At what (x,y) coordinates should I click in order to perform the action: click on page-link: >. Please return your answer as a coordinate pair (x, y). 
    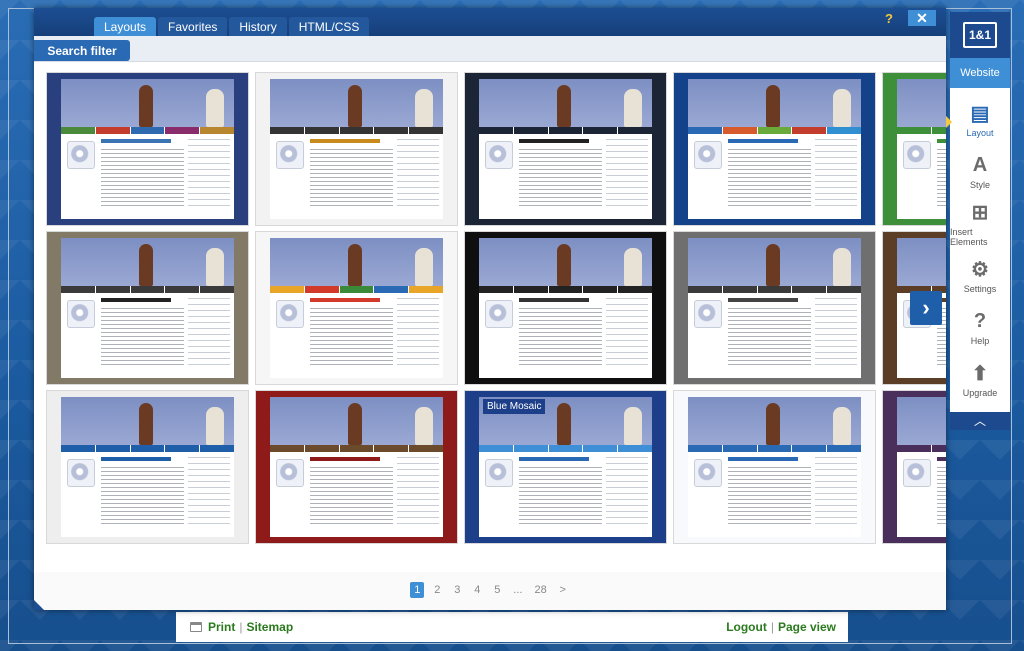
    Looking at the image, I should click on (563, 590).